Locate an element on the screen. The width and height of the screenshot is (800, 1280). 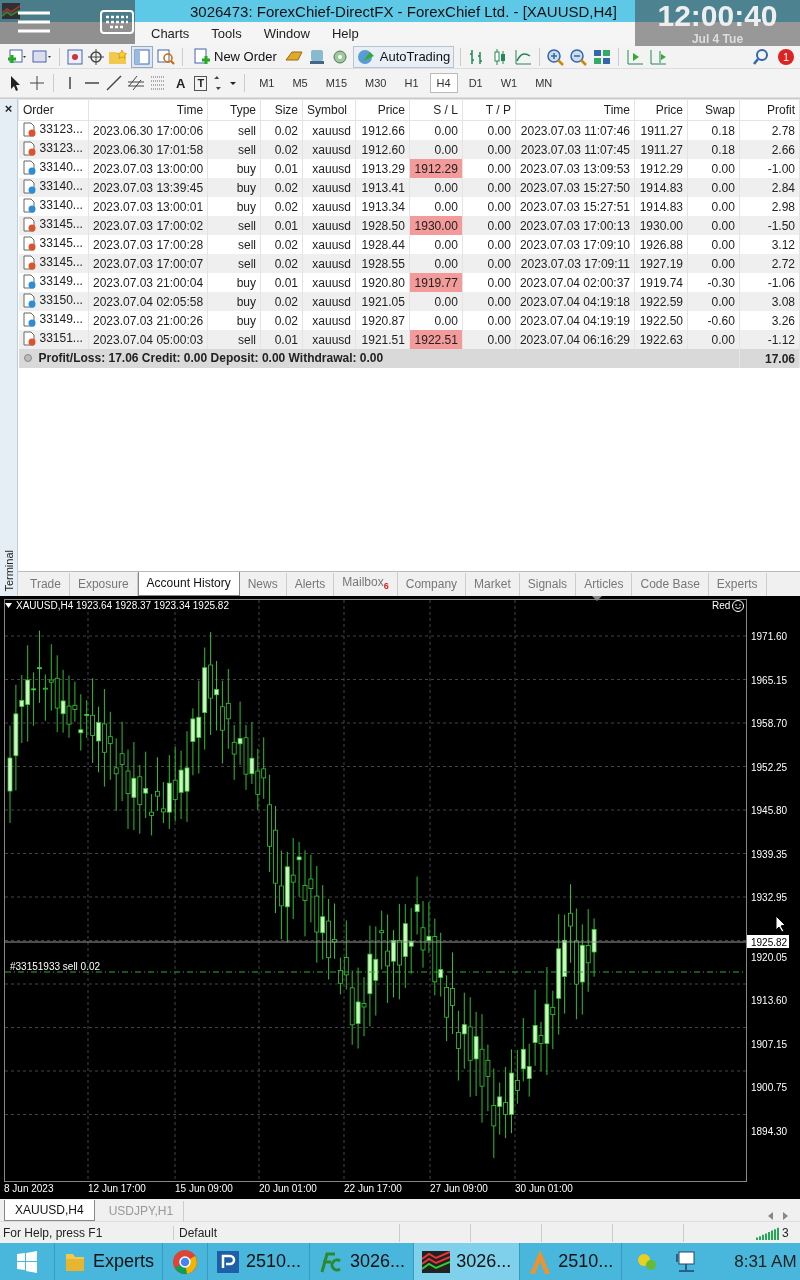
table-cell: 2.66 is located at coordinates (769, 149).